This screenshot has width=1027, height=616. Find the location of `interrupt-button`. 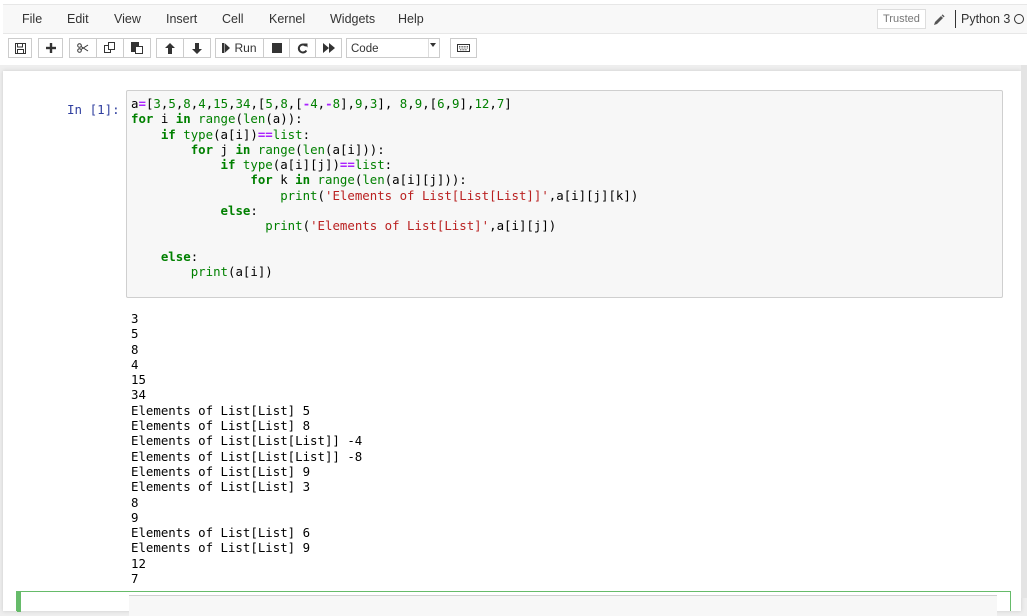

interrupt-button is located at coordinates (276, 48).